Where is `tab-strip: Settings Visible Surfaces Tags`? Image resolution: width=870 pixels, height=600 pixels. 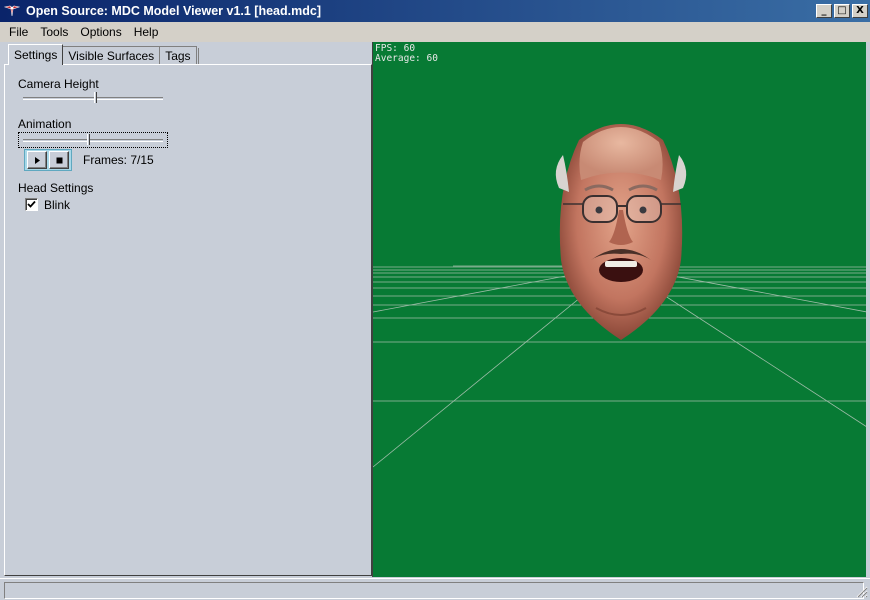 tab-strip: Settings Visible Surfaces Tags is located at coordinates (104, 54).